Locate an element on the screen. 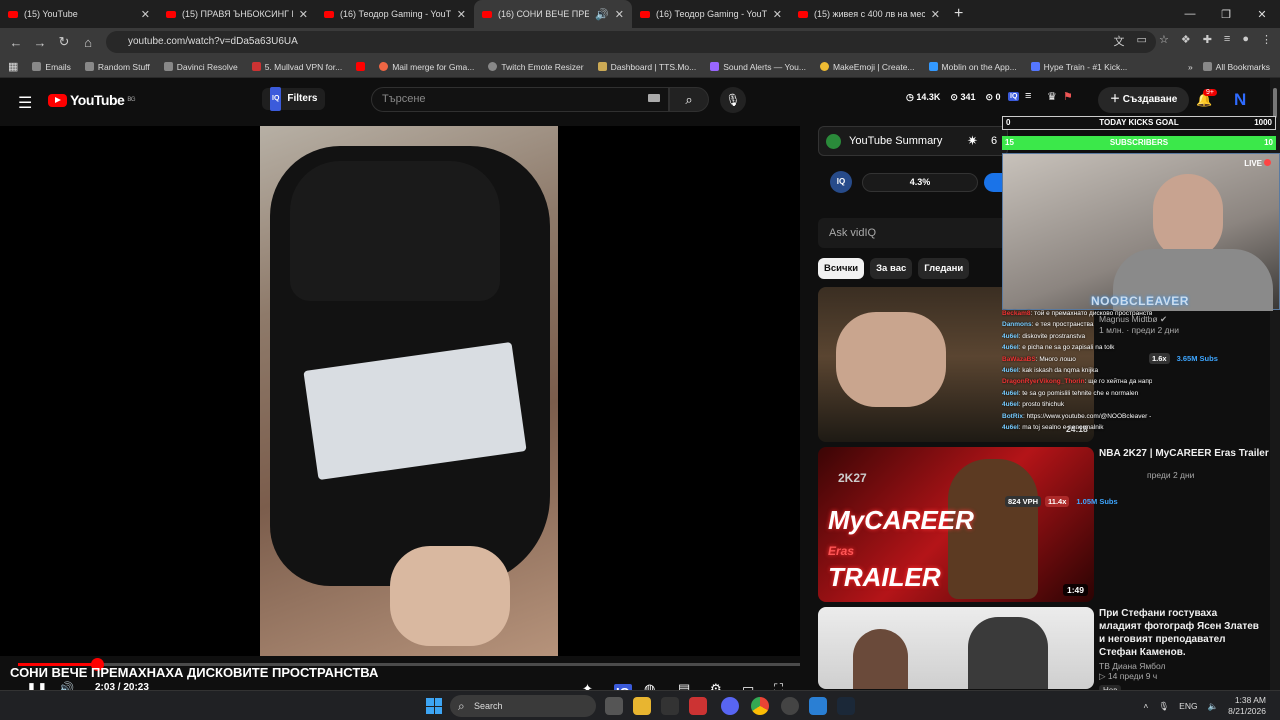 The width and height of the screenshot is (1280, 720). browser-tab: (15) YouTube ✕ is located at coordinates (79, 14).